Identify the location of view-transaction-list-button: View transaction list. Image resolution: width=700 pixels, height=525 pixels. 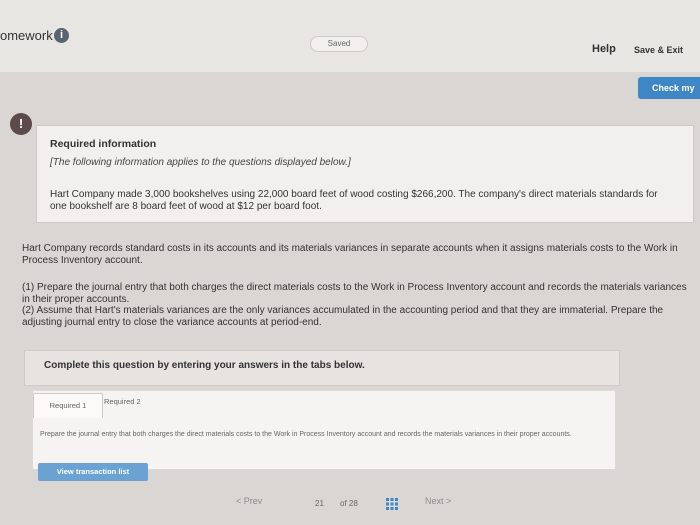
(93, 472).